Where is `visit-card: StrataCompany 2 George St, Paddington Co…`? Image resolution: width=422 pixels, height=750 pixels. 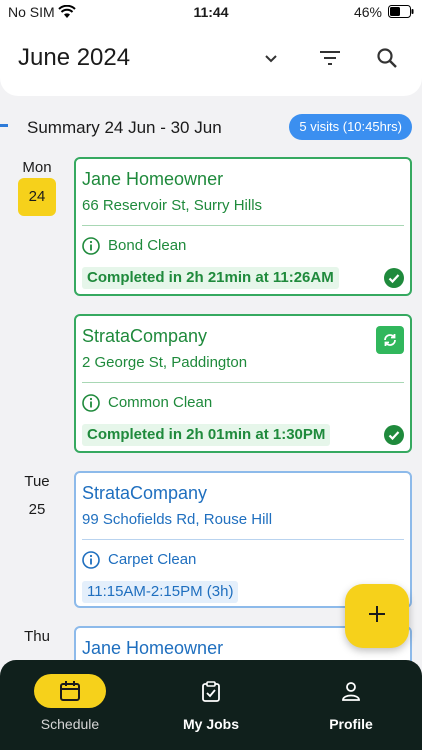 visit-card: StrataCompany 2 George St, Paddington Co… is located at coordinates (243, 383).